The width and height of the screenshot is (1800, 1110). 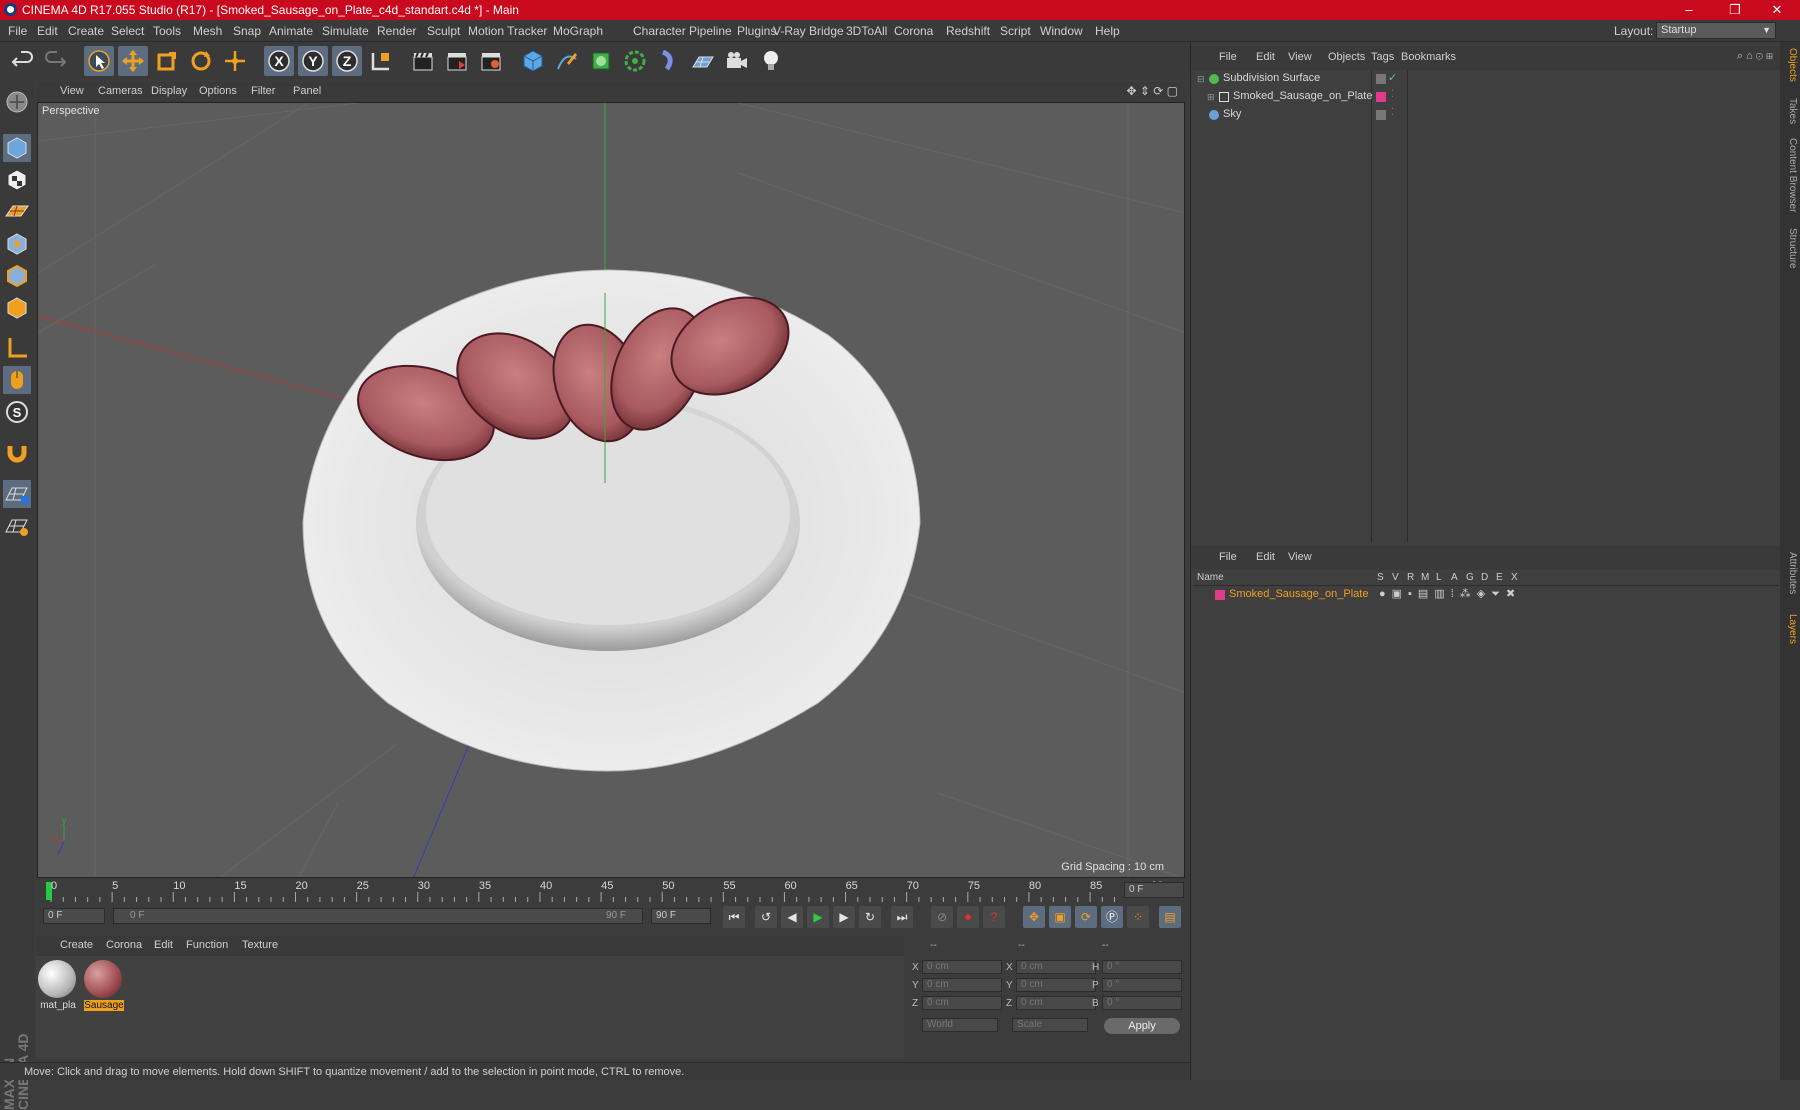 I want to click on layer-menu-view: View, so click(x=1300, y=557).